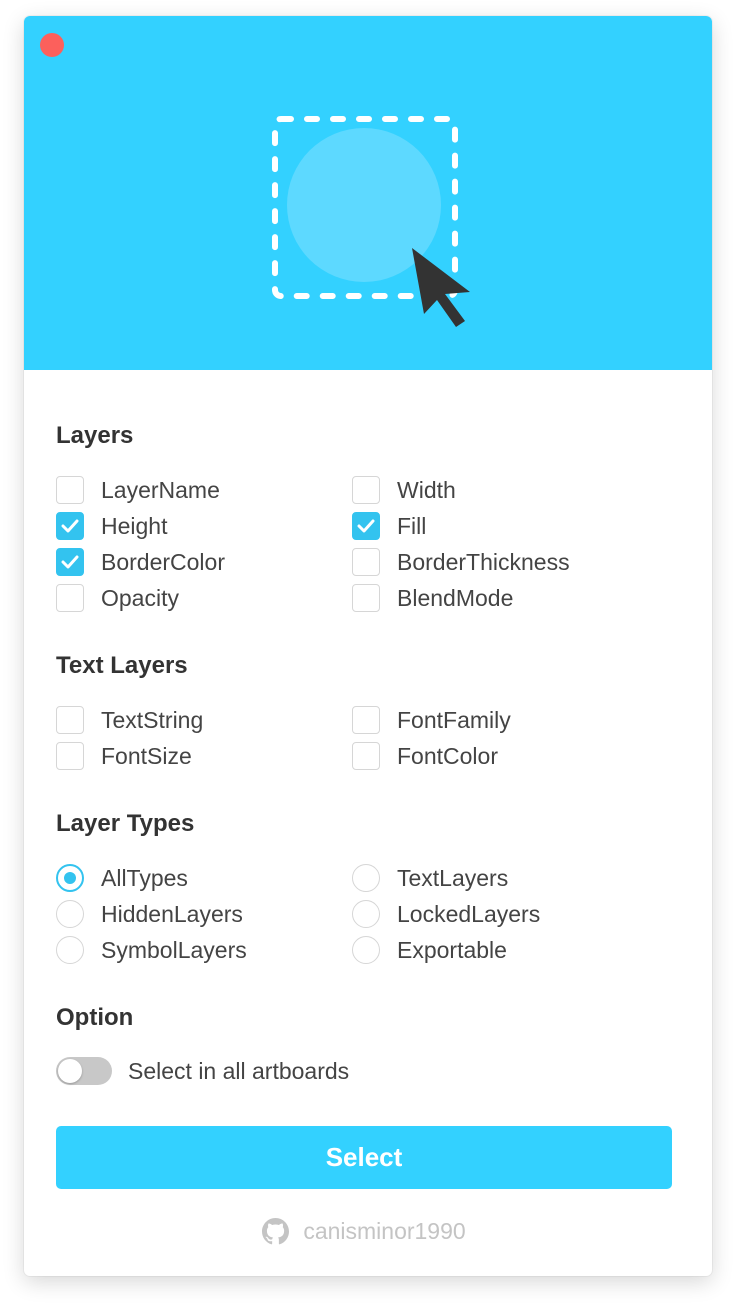  Describe the element at coordinates (454, 719) in the screenshot. I see `option-label: FontFamily` at that location.